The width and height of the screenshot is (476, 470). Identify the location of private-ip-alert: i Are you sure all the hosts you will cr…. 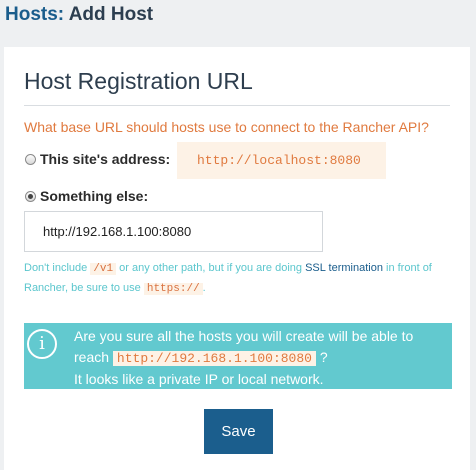
(238, 356).